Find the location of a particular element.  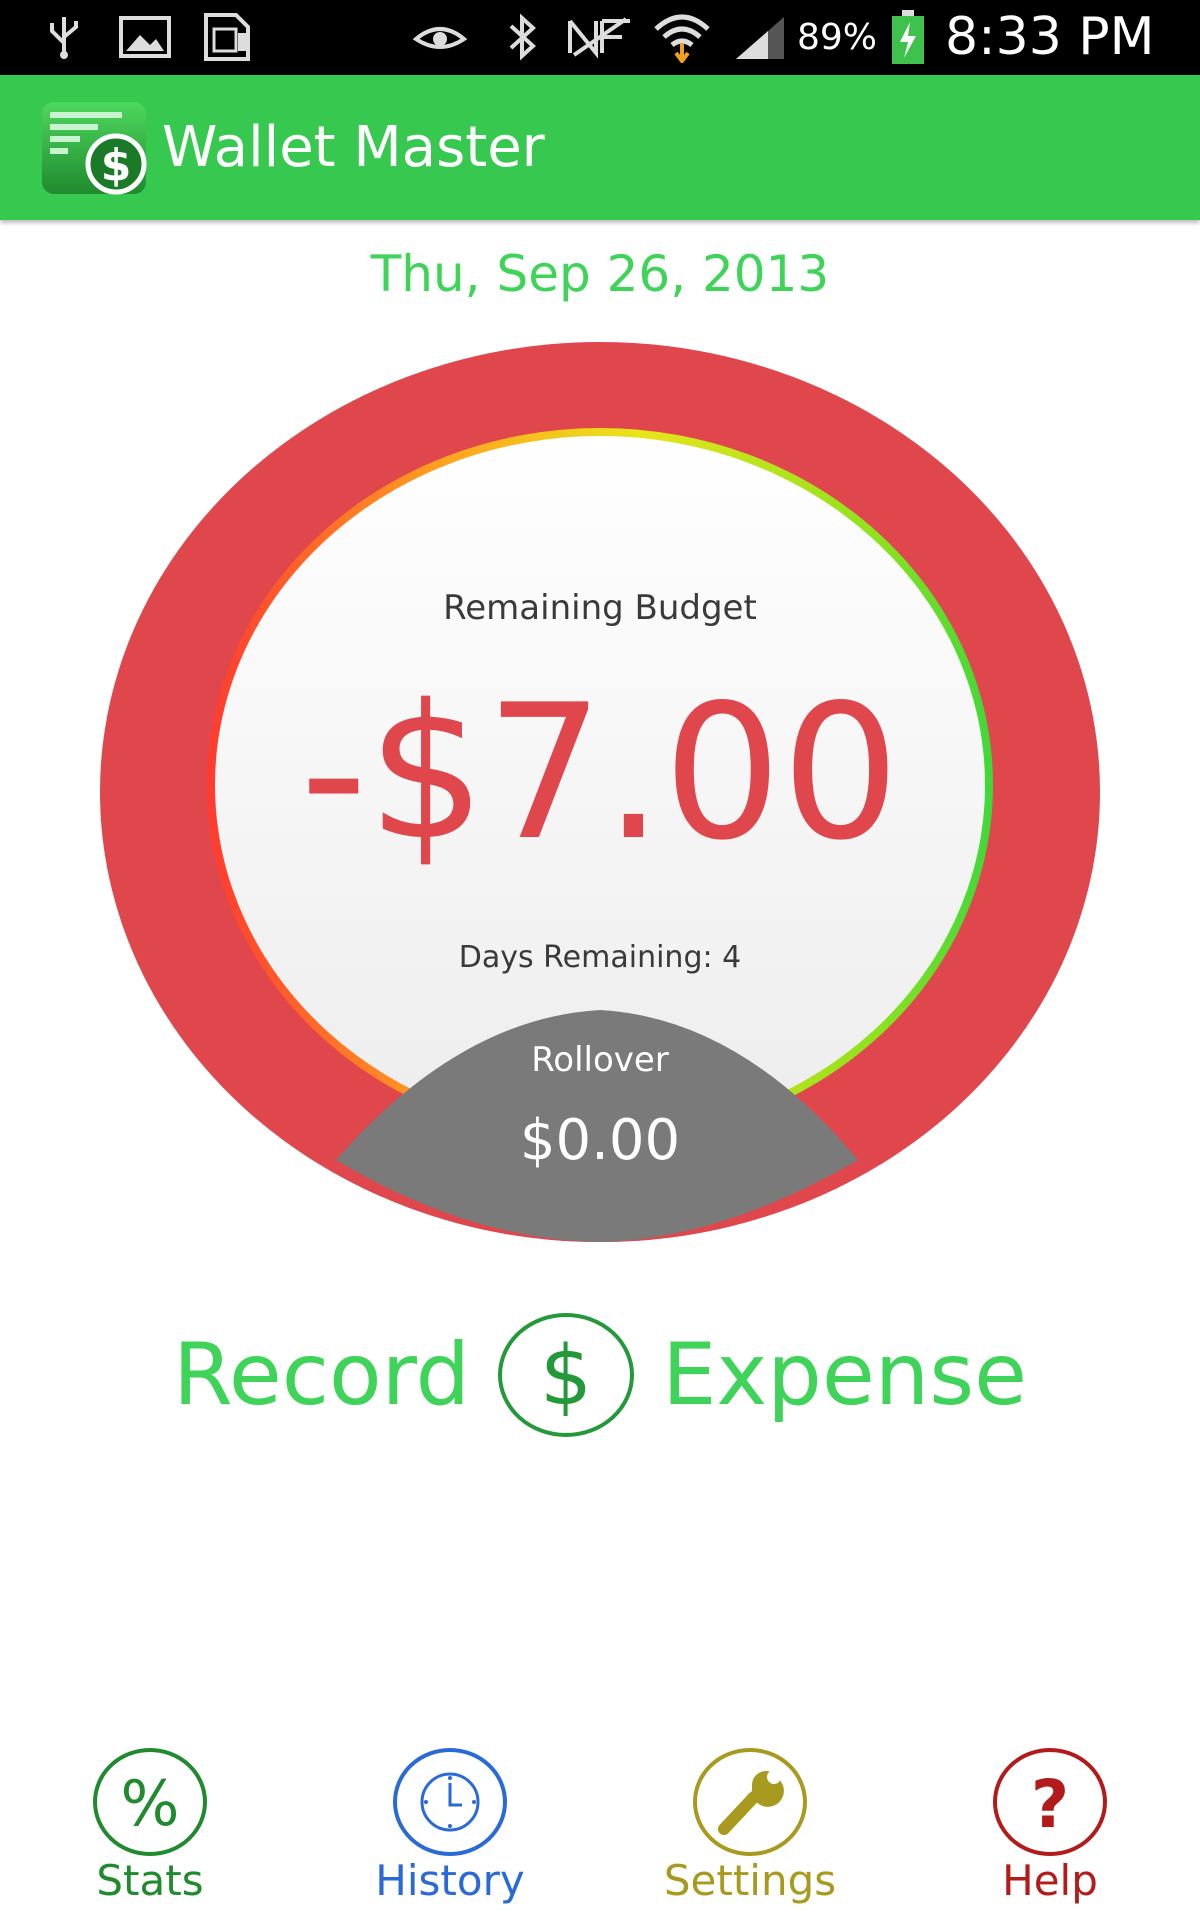

percent-icon: % is located at coordinates (150, 1802).